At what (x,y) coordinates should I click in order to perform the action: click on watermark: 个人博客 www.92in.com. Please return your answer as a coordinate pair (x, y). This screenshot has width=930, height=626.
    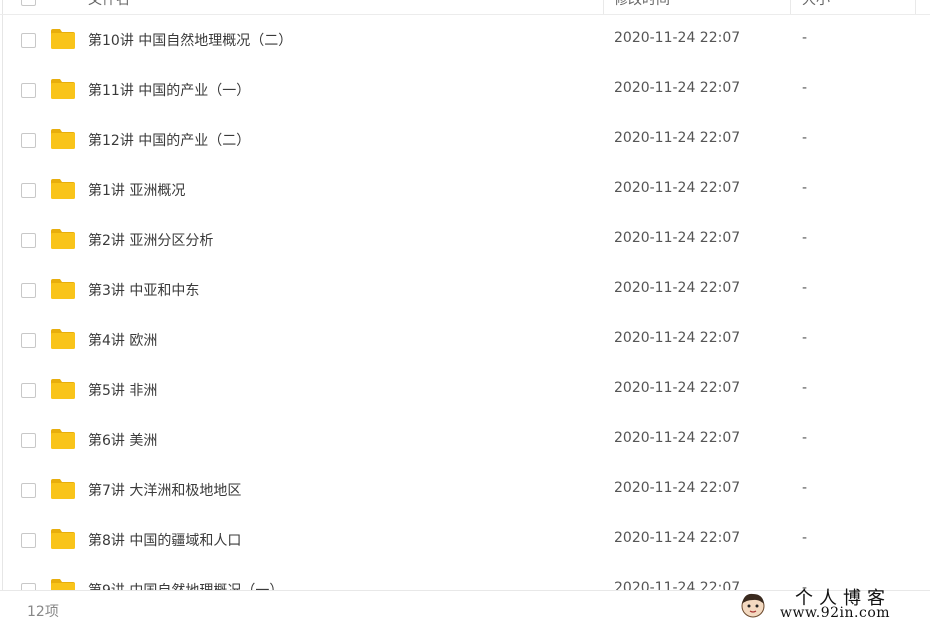
    Looking at the image, I should click on (833, 605).